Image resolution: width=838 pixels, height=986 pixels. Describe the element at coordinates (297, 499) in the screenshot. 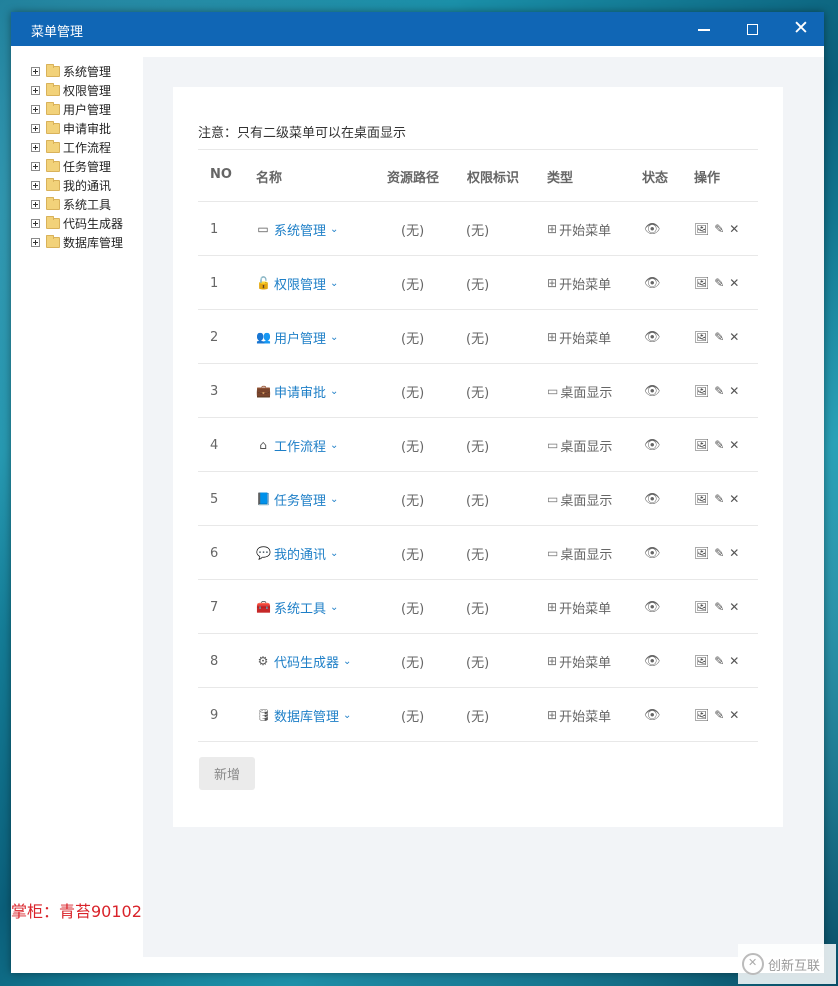

I see `menu-name-dropdown: 📘 任务管理 ⌄` at that location.